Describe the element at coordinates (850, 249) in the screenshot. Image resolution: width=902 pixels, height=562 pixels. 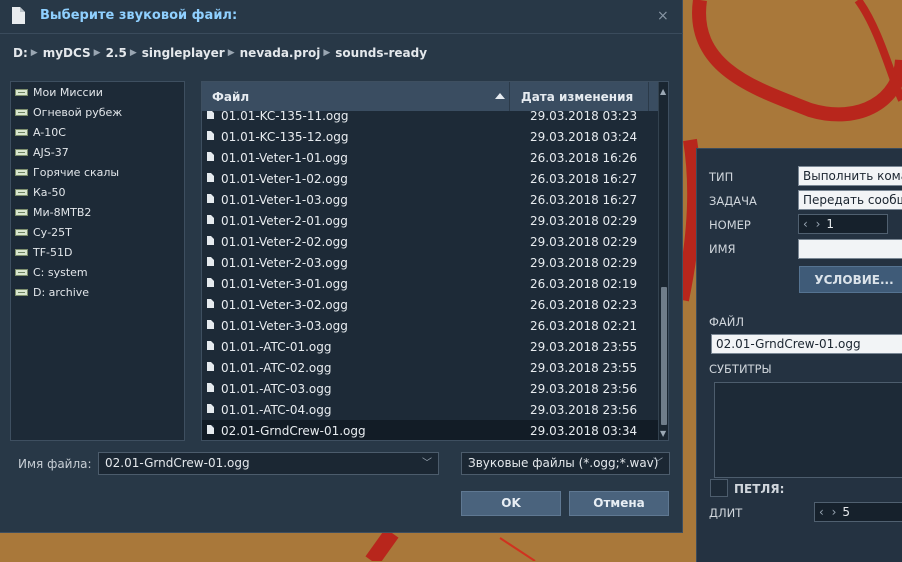
I see `name-input` at that location.